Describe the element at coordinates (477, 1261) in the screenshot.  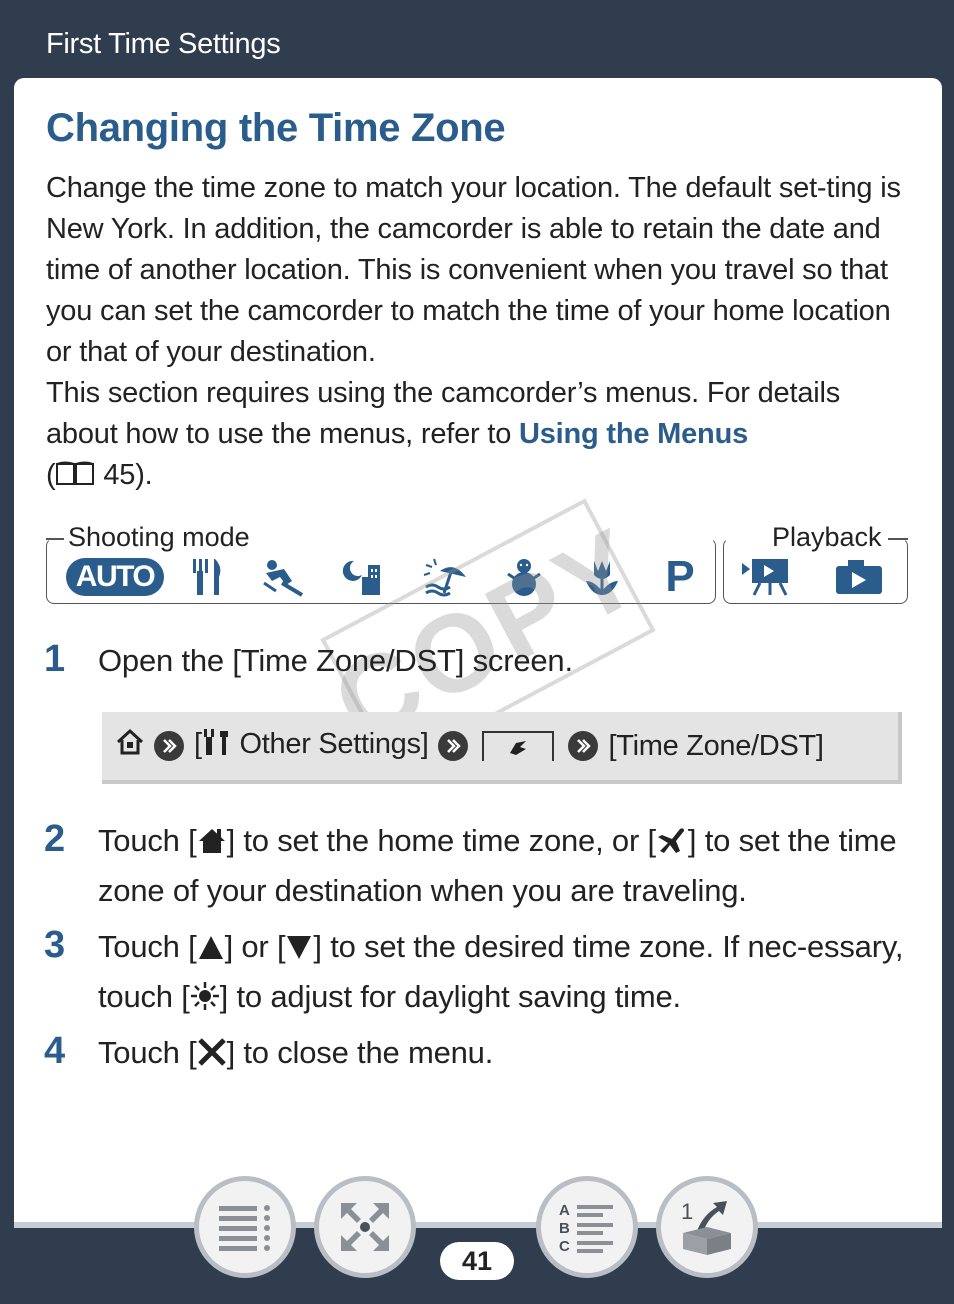
I see `page-number: 41` at that location.